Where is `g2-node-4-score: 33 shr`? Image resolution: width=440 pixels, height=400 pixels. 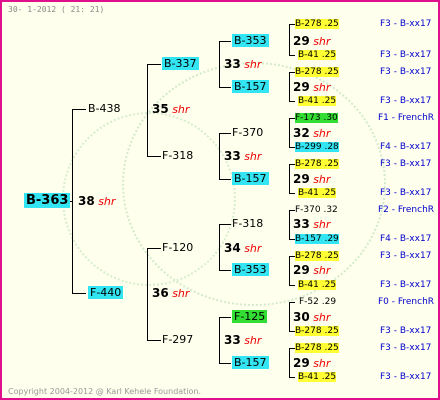 g2-node-4-score: 33 shr is located at coordinates (243, 340).